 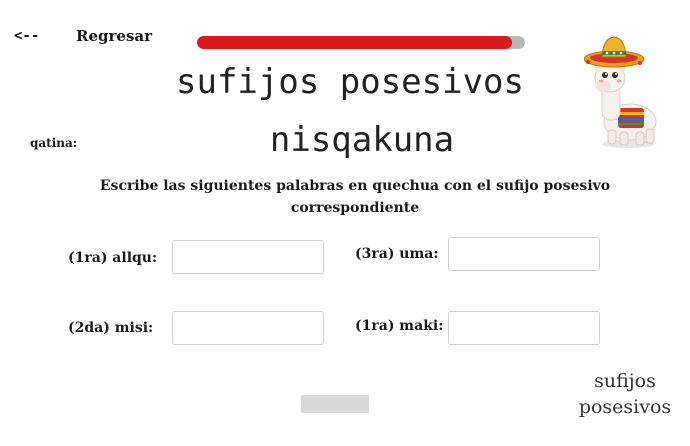 I want to click on qatina-label: qatina:, so click(x=54, y=143).